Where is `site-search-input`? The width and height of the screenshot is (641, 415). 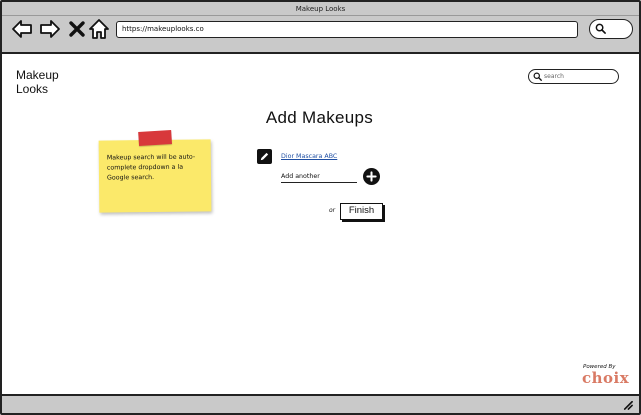 site-search-input is located at coordinates (579, 76).